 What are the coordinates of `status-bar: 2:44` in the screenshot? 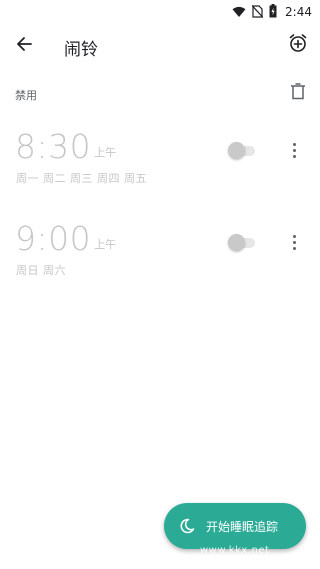 It's located at (160, 12).